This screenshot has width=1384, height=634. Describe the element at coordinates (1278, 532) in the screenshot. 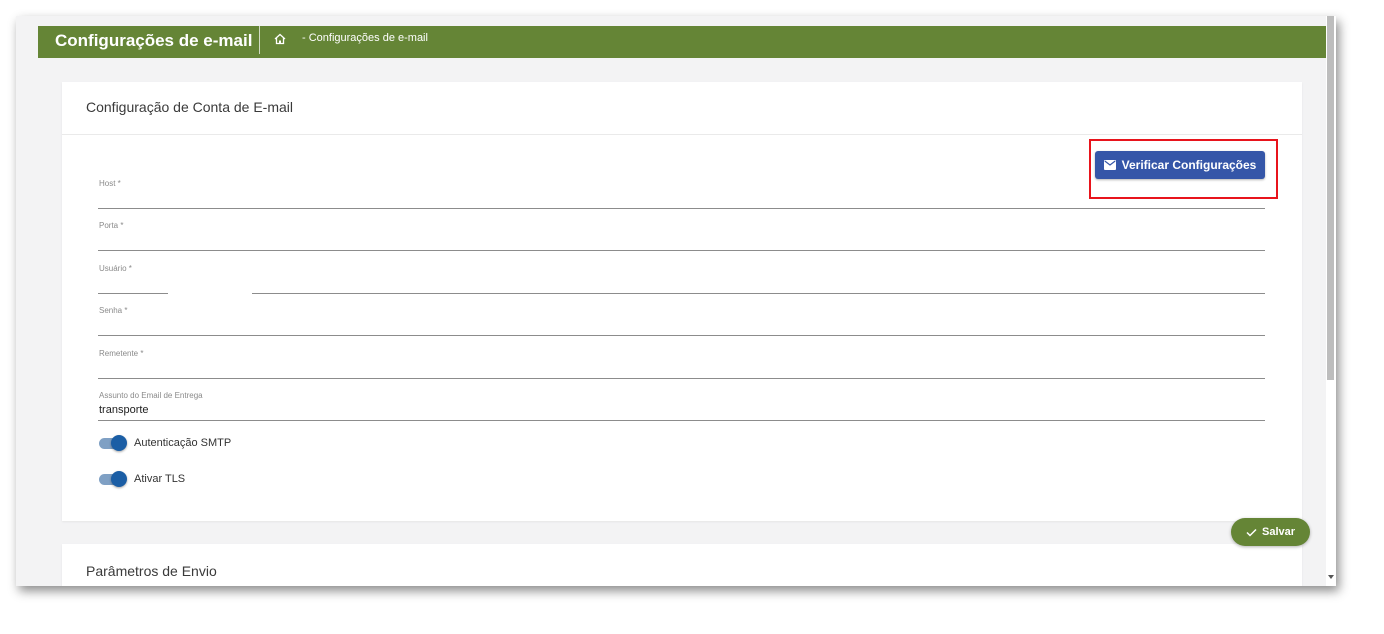

I see `save-label: Salvar` at that location.